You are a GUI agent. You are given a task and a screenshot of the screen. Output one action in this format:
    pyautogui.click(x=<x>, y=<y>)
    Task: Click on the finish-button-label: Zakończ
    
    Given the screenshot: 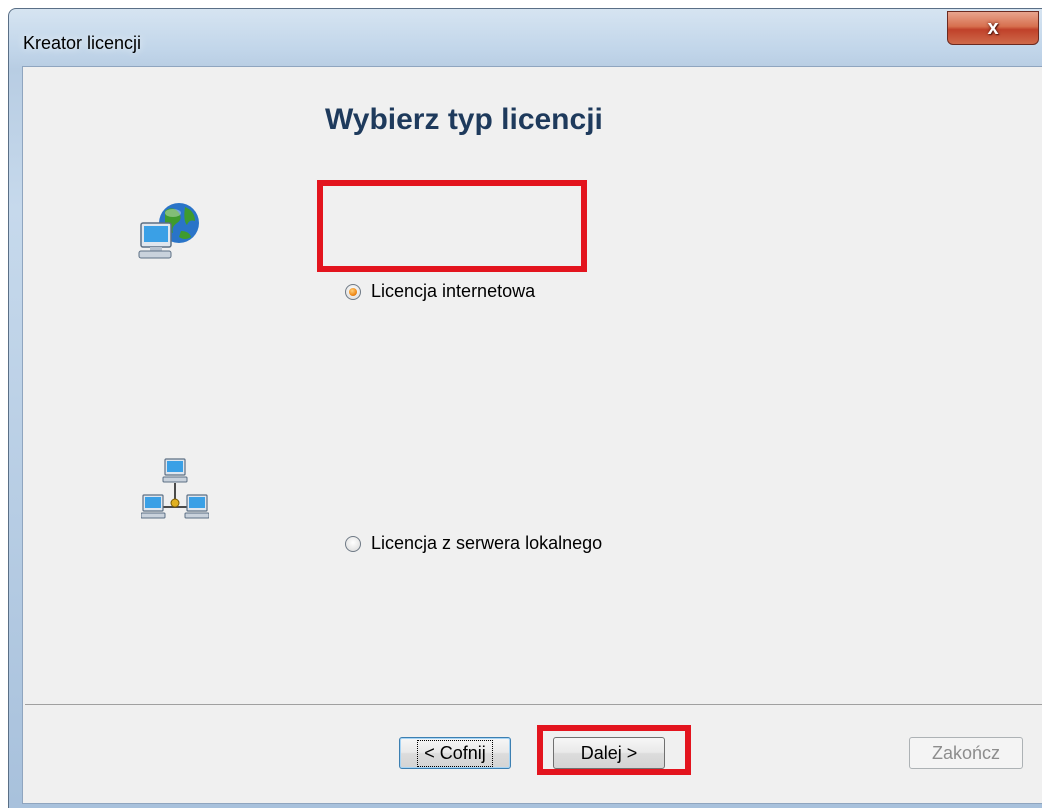 What is the action you would take?
    pyautogui.click(x=966, y=752)
    